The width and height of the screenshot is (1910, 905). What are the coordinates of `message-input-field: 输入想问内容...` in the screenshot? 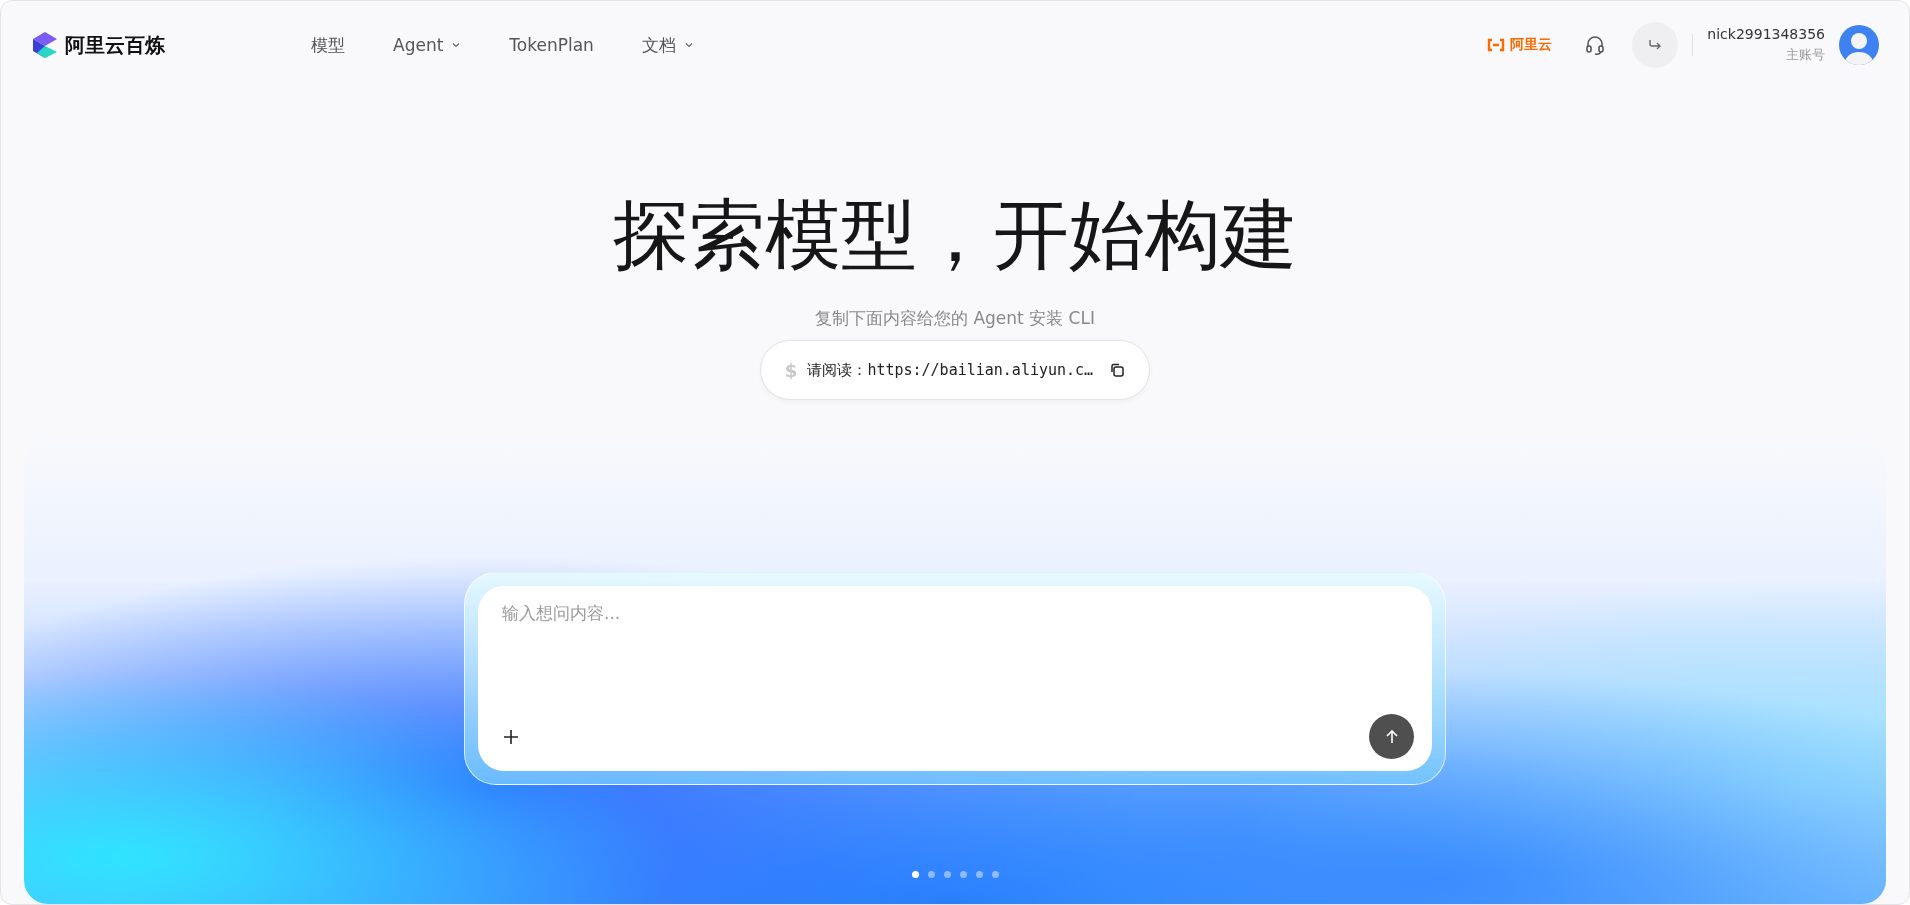 It's located at (958, 658).